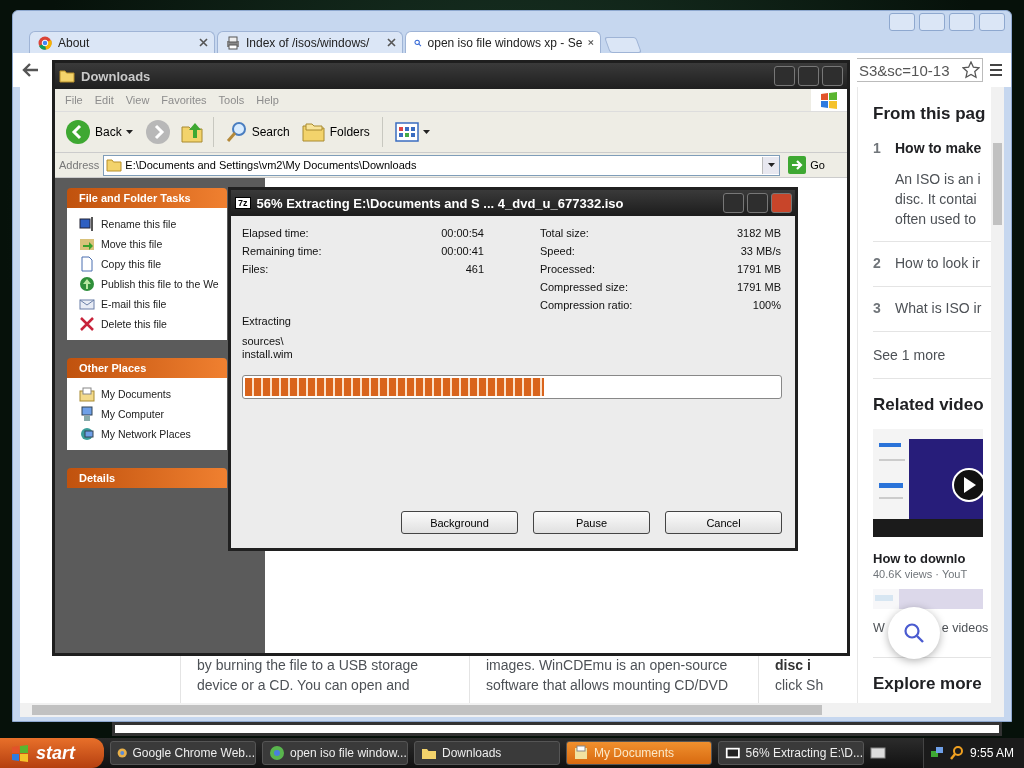 The height and width of the screenshot is (768, 1024). Describe the element at coordinates (760, 251) in the screenshot. I see `stat-value: 33 MB/s` at that location.